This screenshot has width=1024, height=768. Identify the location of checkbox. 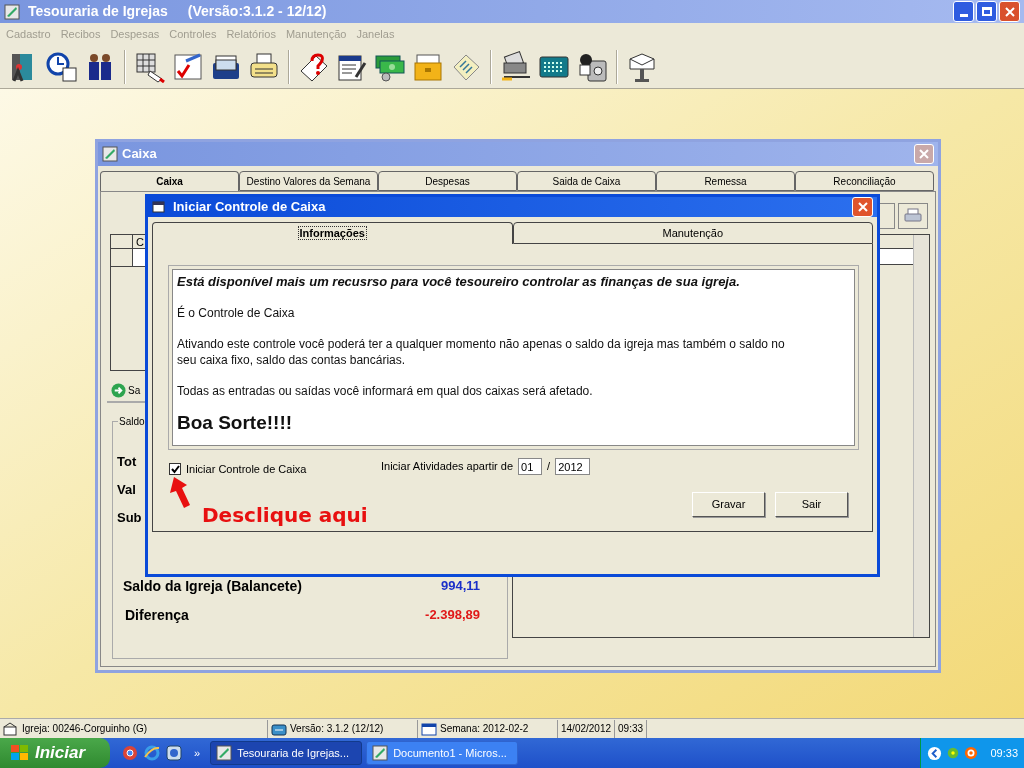
(175, 469).